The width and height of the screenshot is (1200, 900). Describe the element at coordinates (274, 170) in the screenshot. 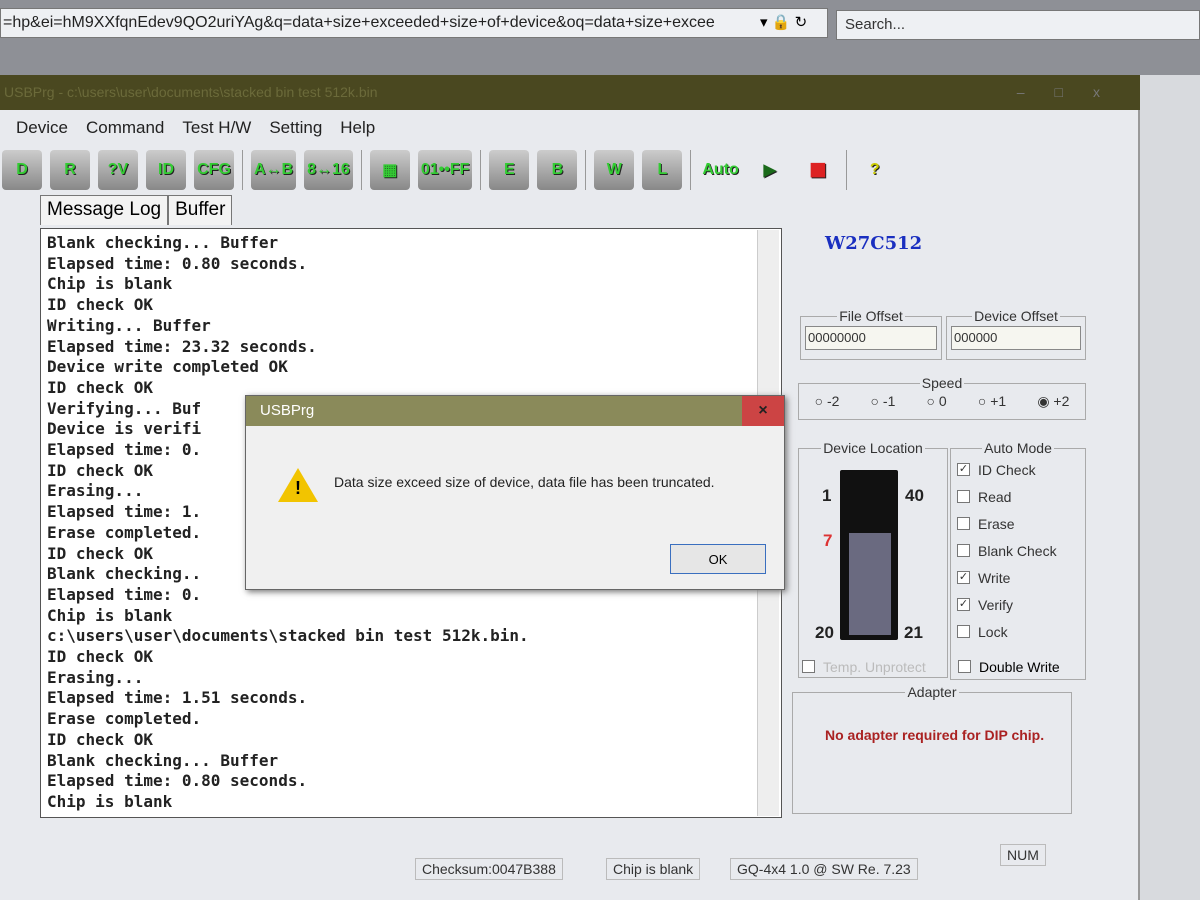

I see `toolbar-button-5: A↔B` at that location.